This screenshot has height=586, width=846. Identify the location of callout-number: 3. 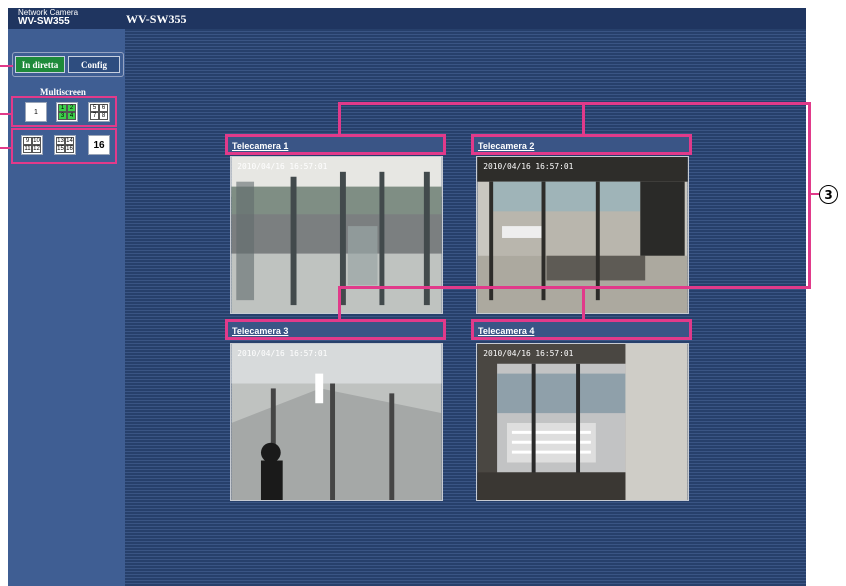
(828, 194).